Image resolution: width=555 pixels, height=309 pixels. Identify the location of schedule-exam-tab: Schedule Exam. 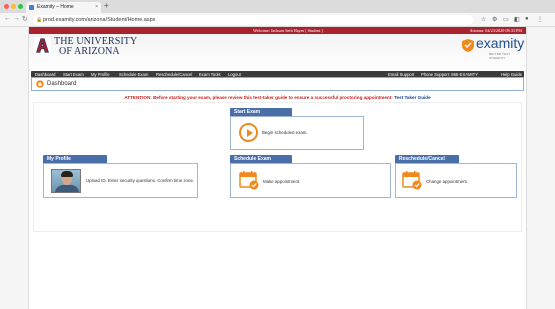
(261, 159).